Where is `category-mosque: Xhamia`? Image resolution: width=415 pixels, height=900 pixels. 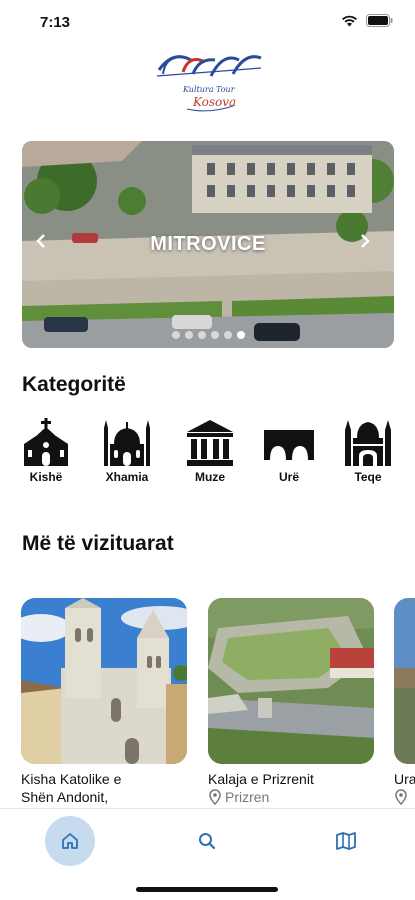 category-mosque: Xhamia is located at coordinates (127, 451).